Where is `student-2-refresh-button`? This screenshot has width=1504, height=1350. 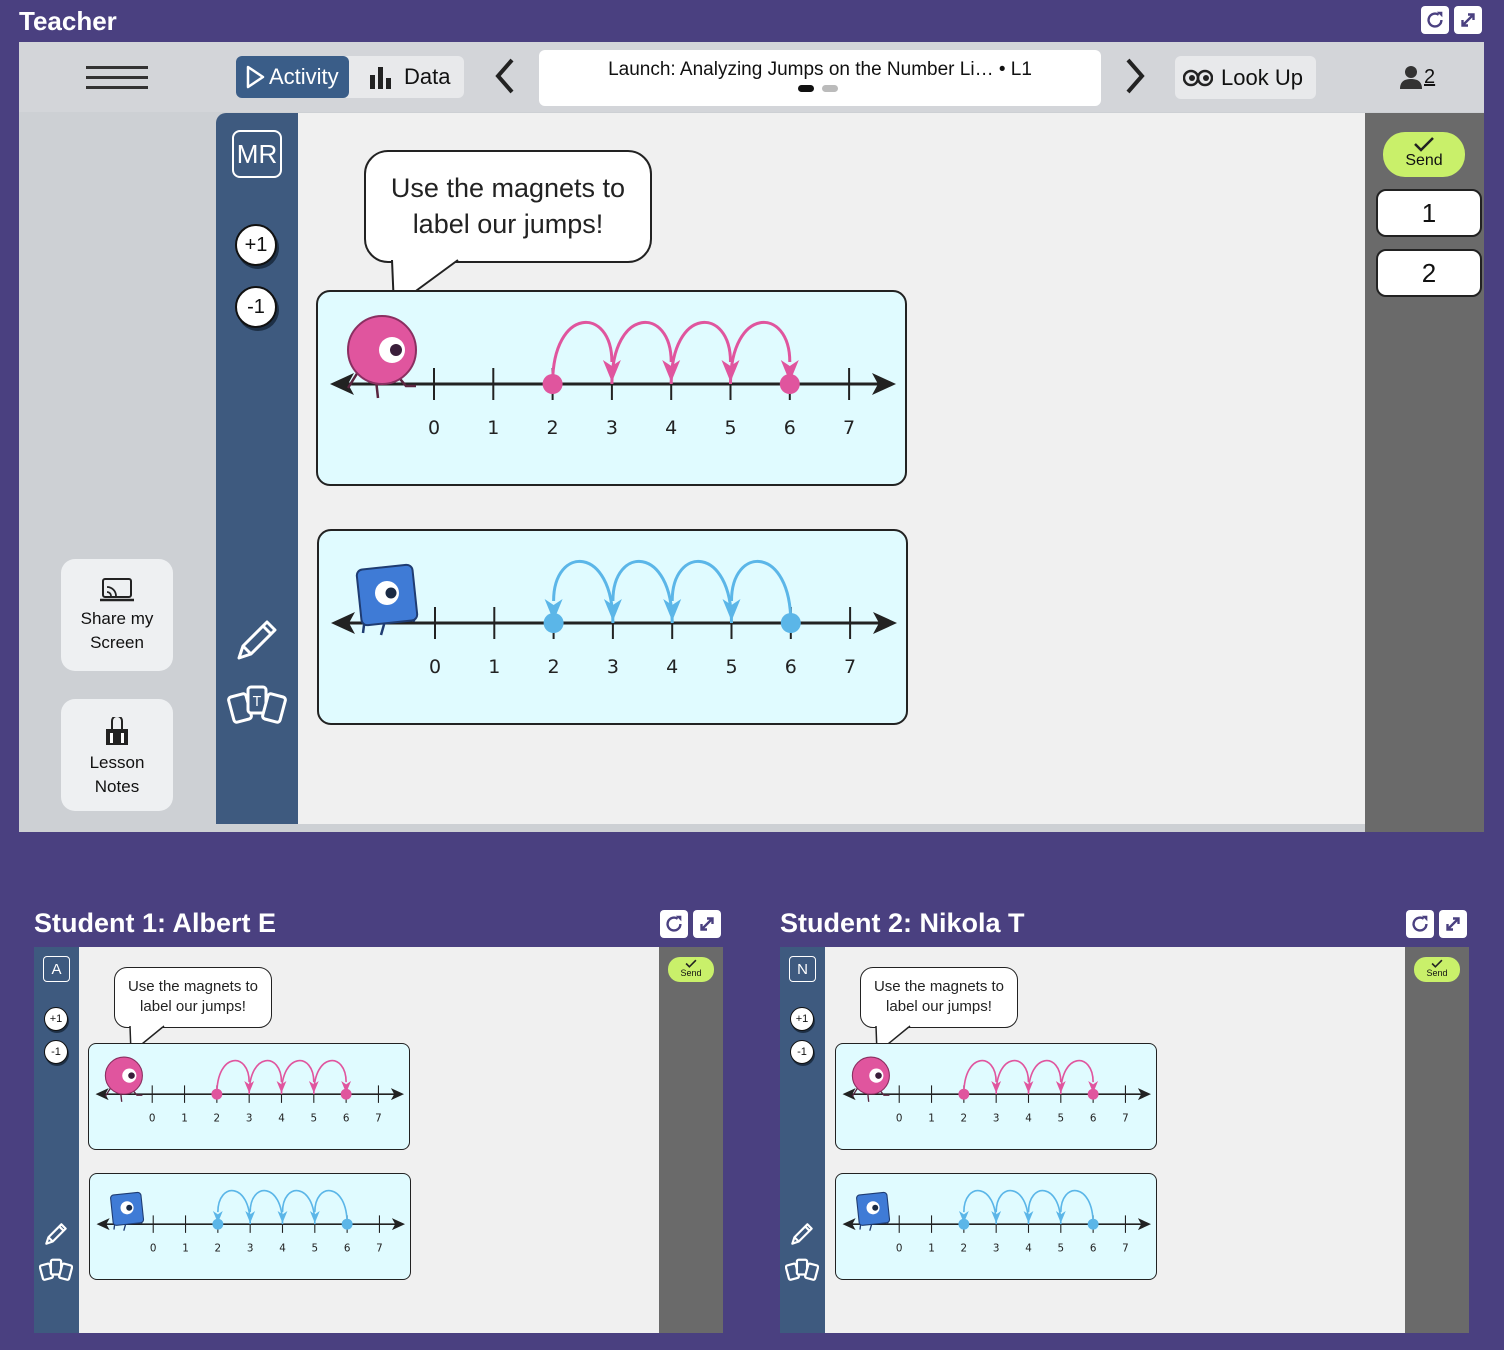 student-2-refresh-button is located at coordinates (1420, 924).